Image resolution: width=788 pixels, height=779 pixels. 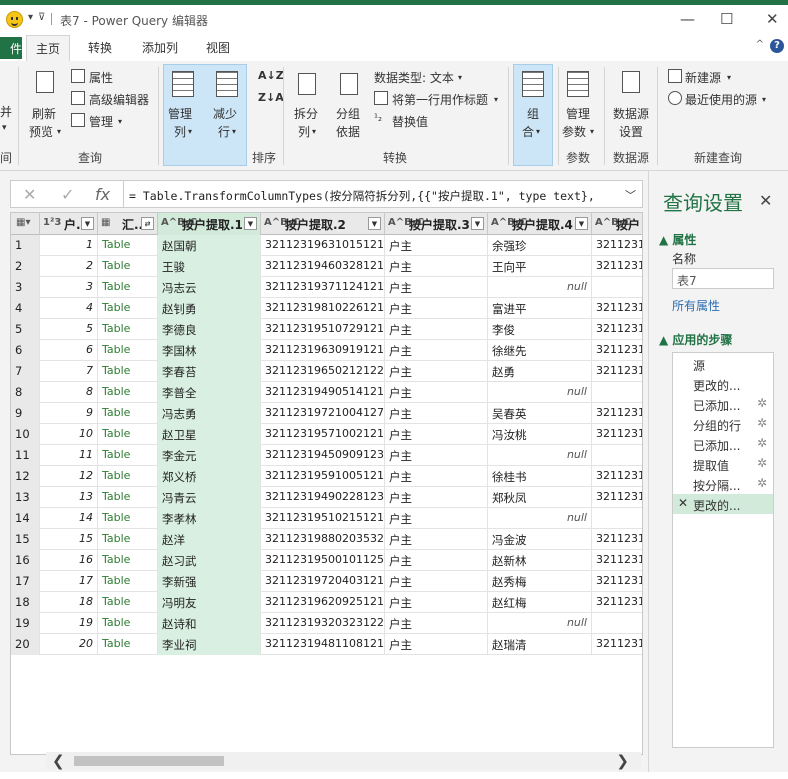 I want to click on reduce-rows-label: 减少, so click(x=225, y=113).